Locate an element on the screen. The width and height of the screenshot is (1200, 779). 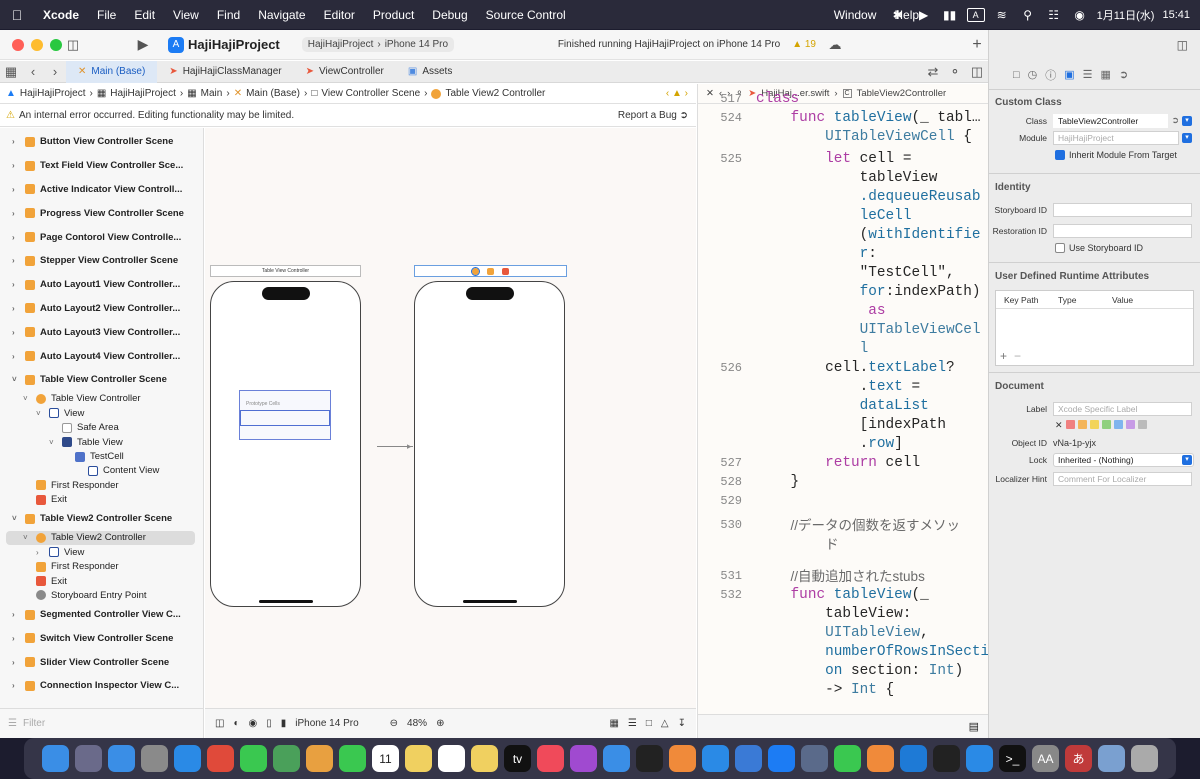
device-icon: ▮ is located at coordinates (284, 723).